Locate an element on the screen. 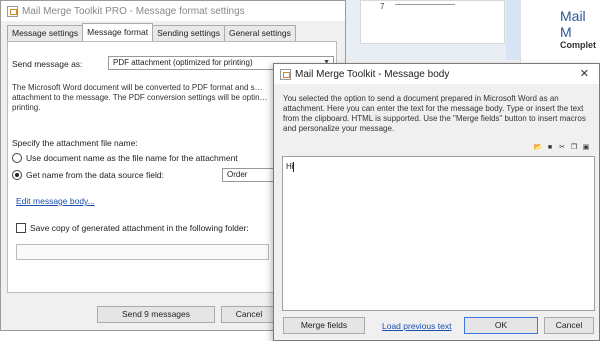  dialog-title: Mail Merge Toolkit - Message body is located at coordinates (372, 74).